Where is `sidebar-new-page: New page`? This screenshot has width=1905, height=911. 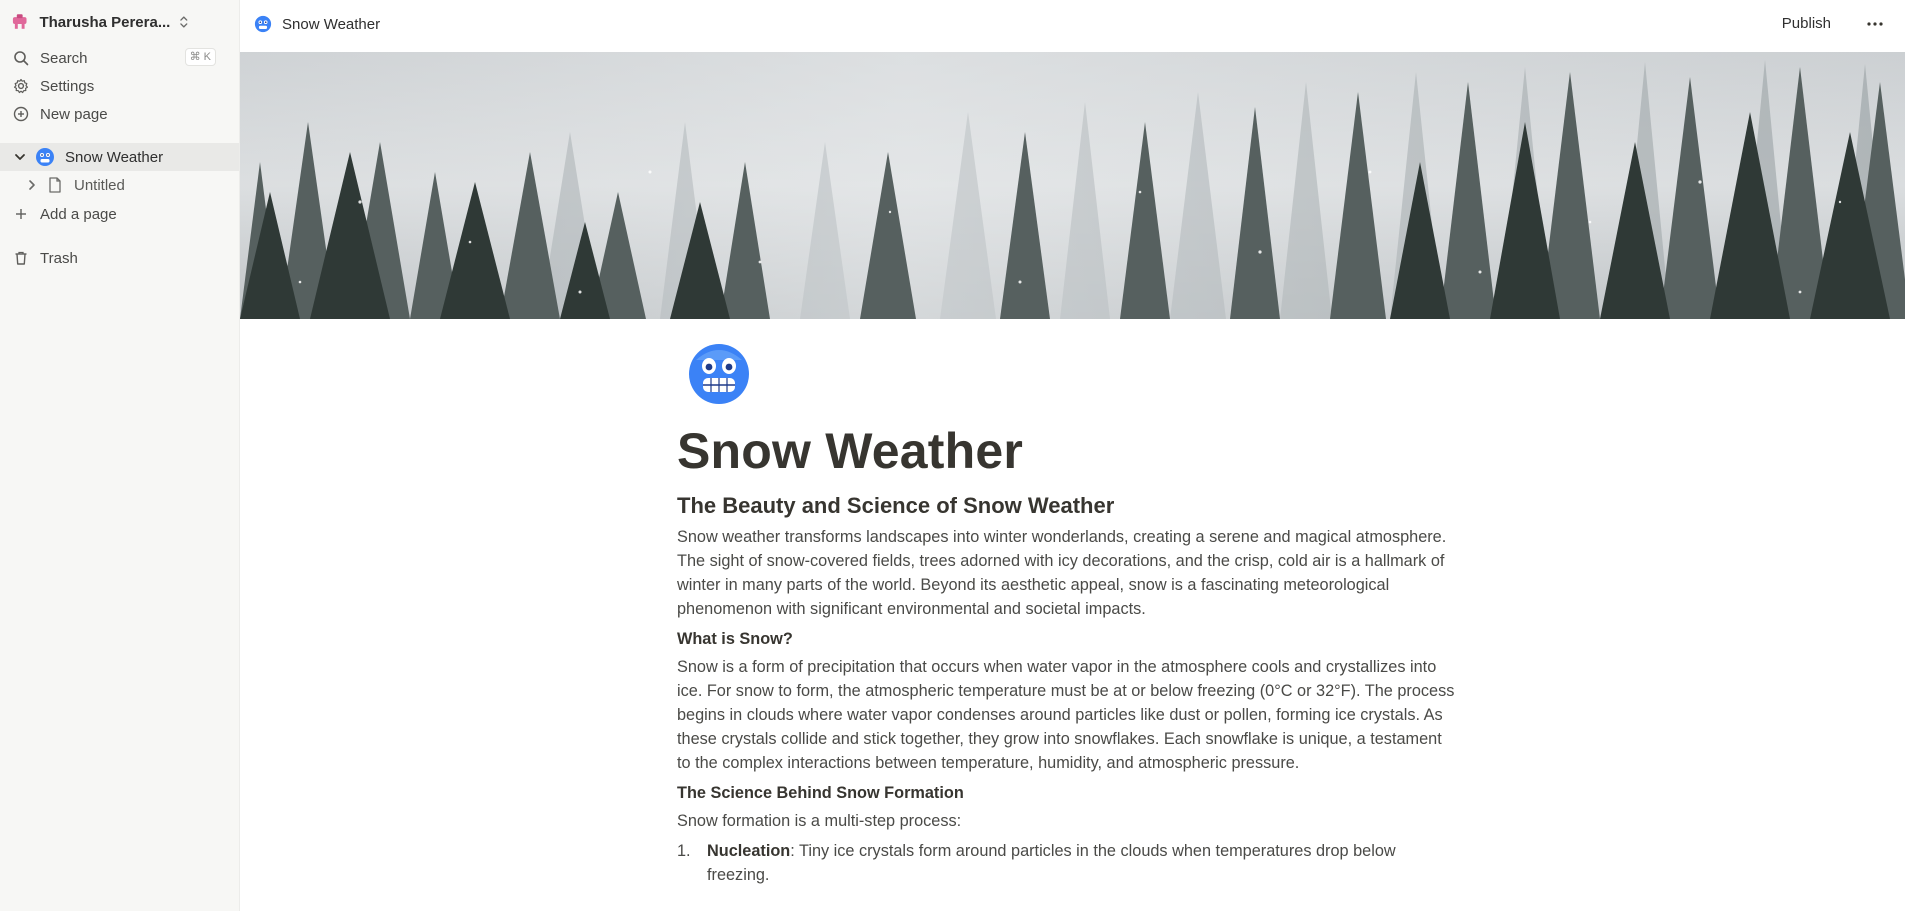
sidebar-new-page: New page is located at coordinates (120, 114).